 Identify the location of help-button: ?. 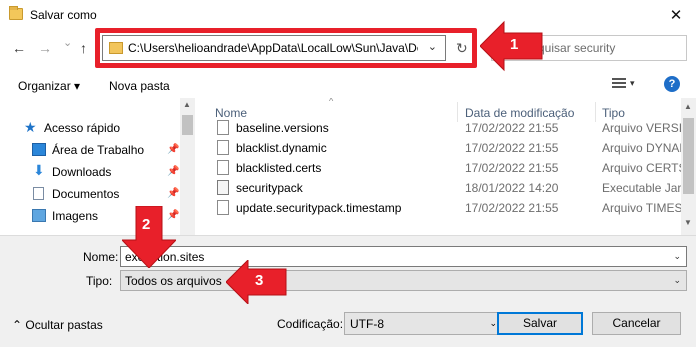
(672, 84).